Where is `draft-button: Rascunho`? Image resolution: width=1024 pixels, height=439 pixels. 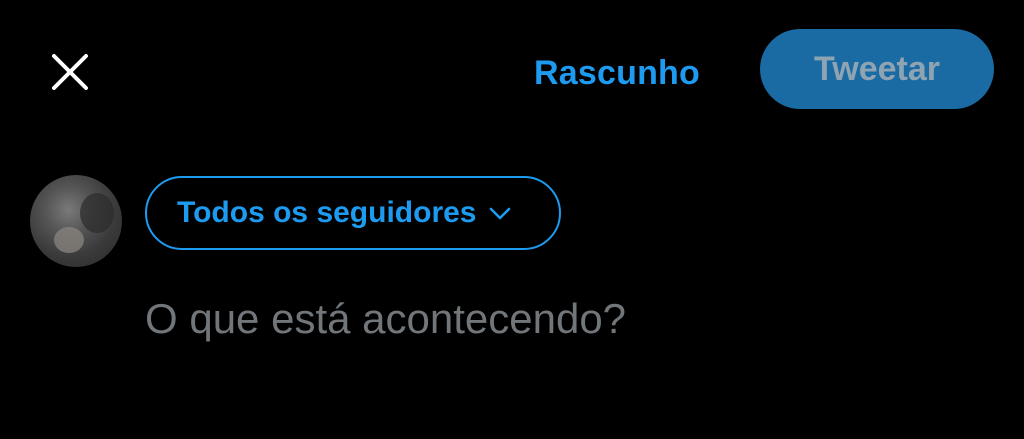
draft-button: Rascunho is located at coordinates (617, 73).